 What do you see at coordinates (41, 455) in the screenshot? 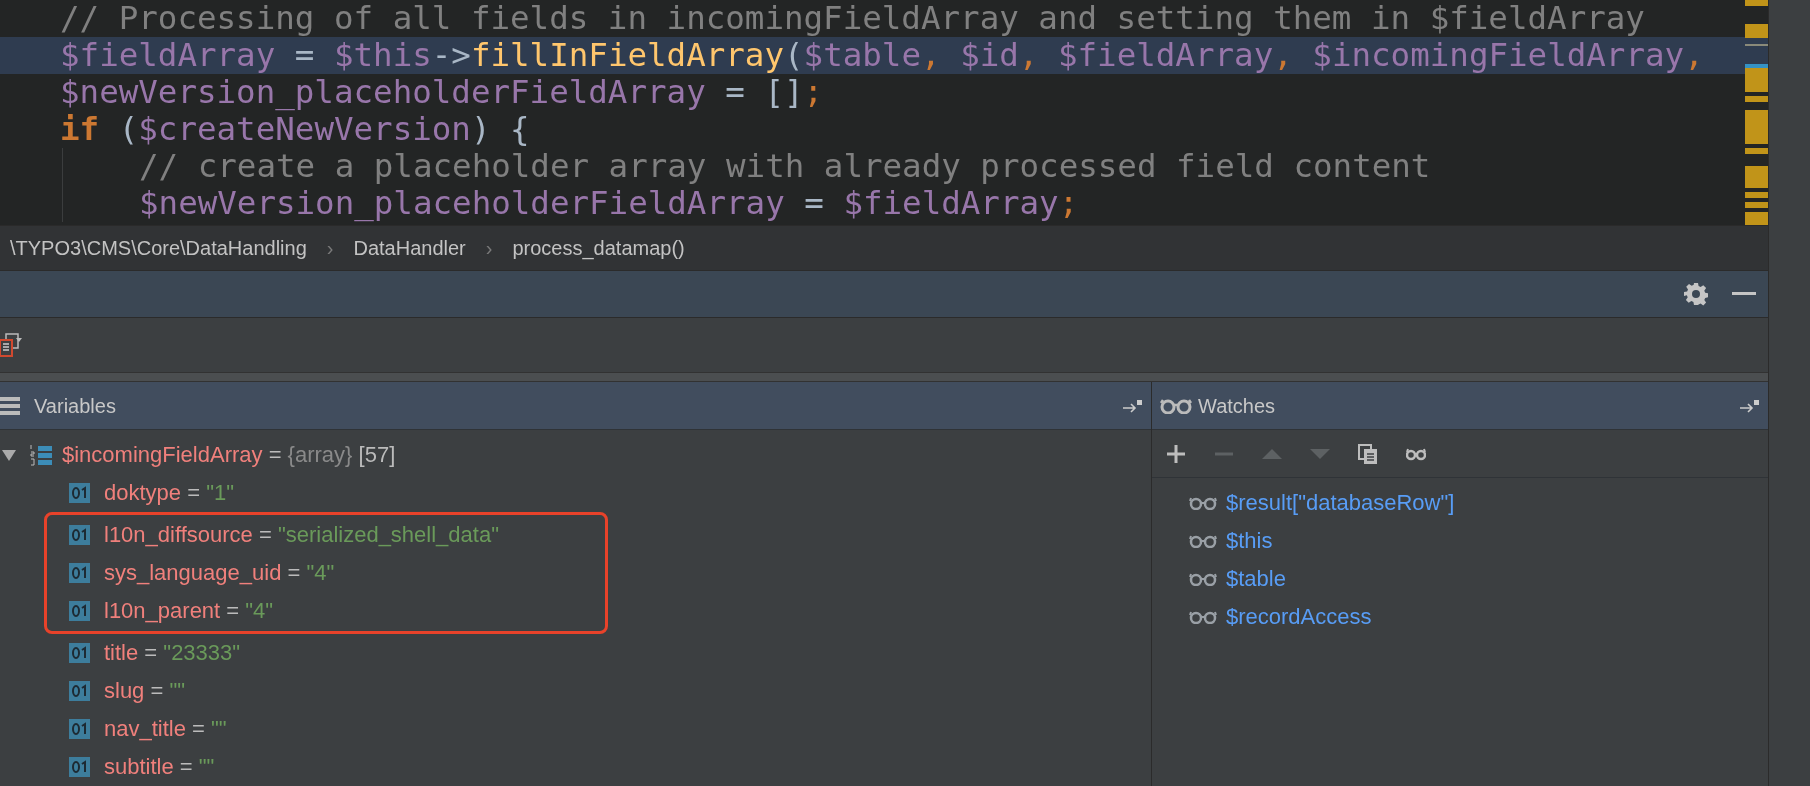
I see `array-icon` at bounding box center [41, 455].